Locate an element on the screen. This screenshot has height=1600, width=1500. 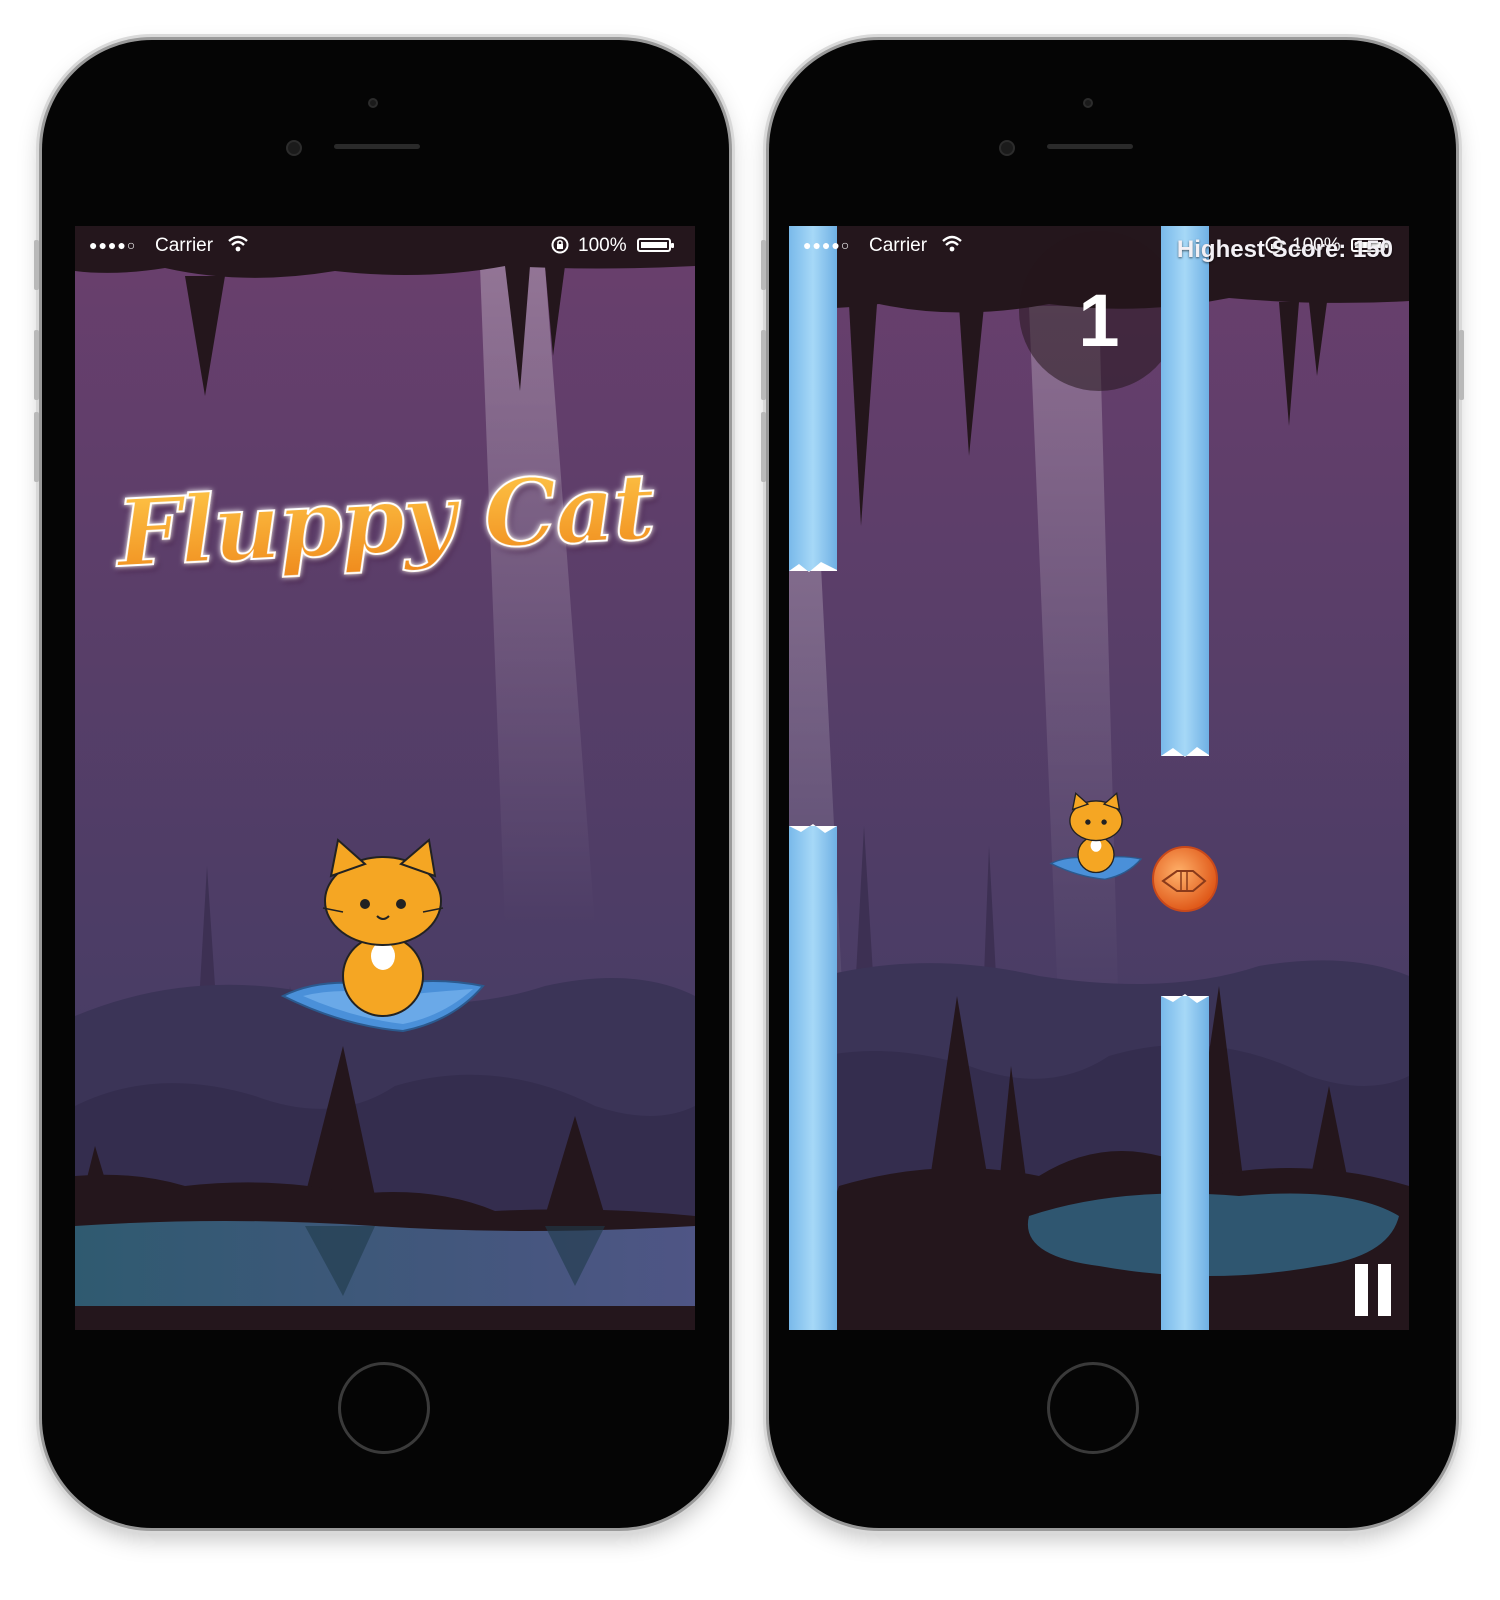
battery-percentage: 100% is located at coordinates (602, 245).